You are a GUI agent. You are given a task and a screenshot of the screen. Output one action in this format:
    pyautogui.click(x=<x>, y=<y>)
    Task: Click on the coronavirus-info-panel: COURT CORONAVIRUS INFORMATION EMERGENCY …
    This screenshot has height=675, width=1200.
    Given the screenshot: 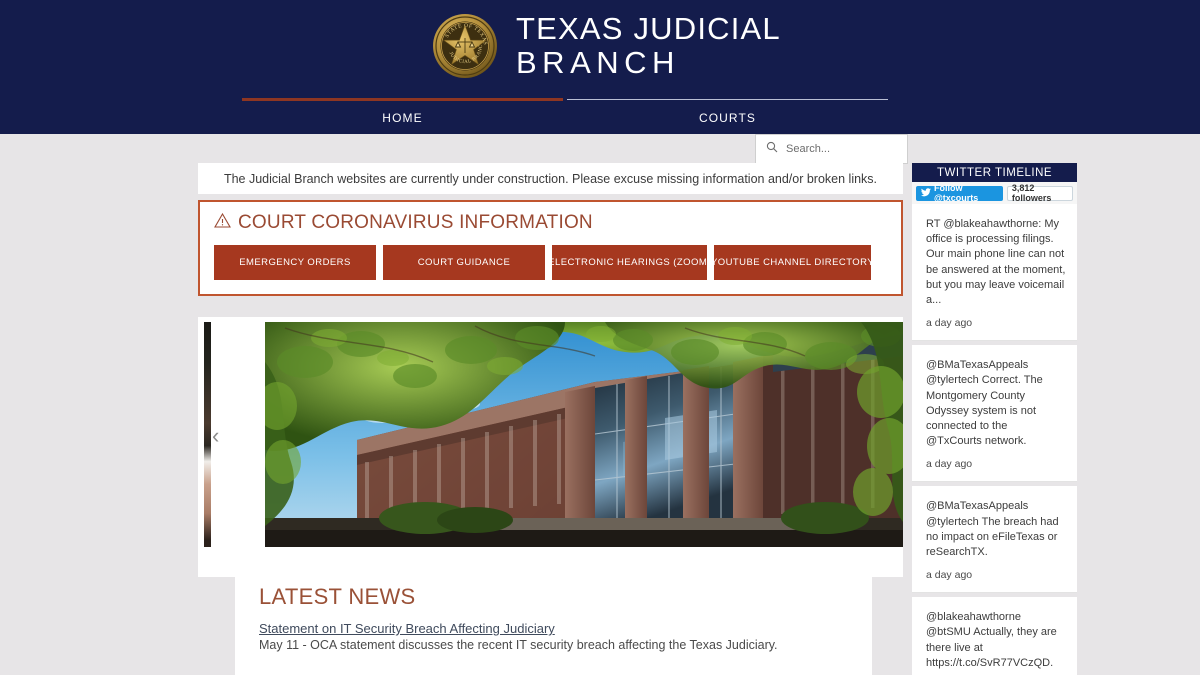 What is the action you would take?
    pyautogui.click(x=550, y=248)
    